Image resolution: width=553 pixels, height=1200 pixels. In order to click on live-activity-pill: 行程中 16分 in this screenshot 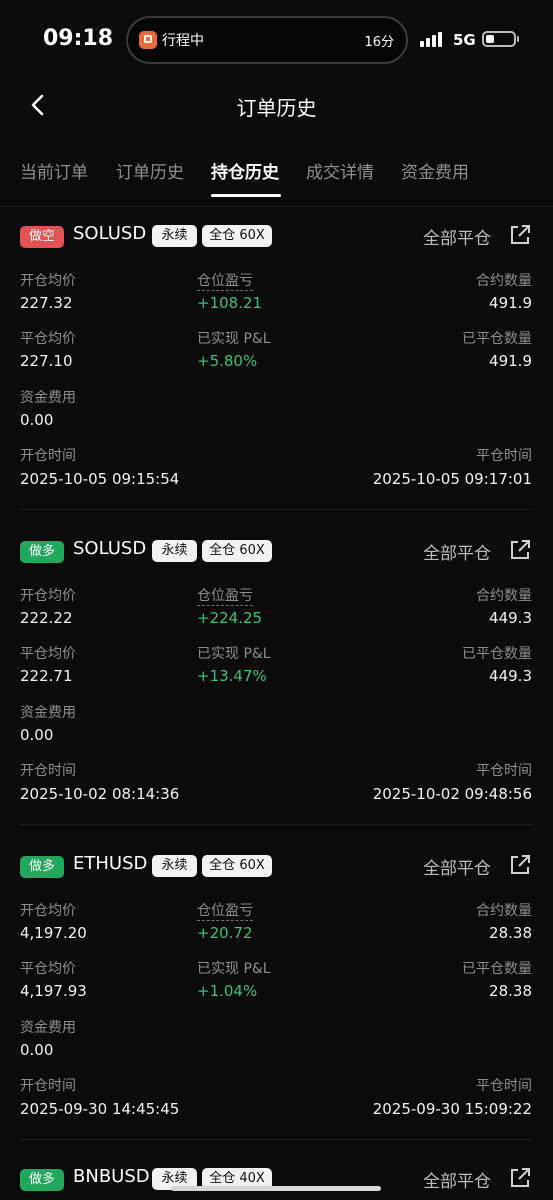, I will do `click(267, 40)`.